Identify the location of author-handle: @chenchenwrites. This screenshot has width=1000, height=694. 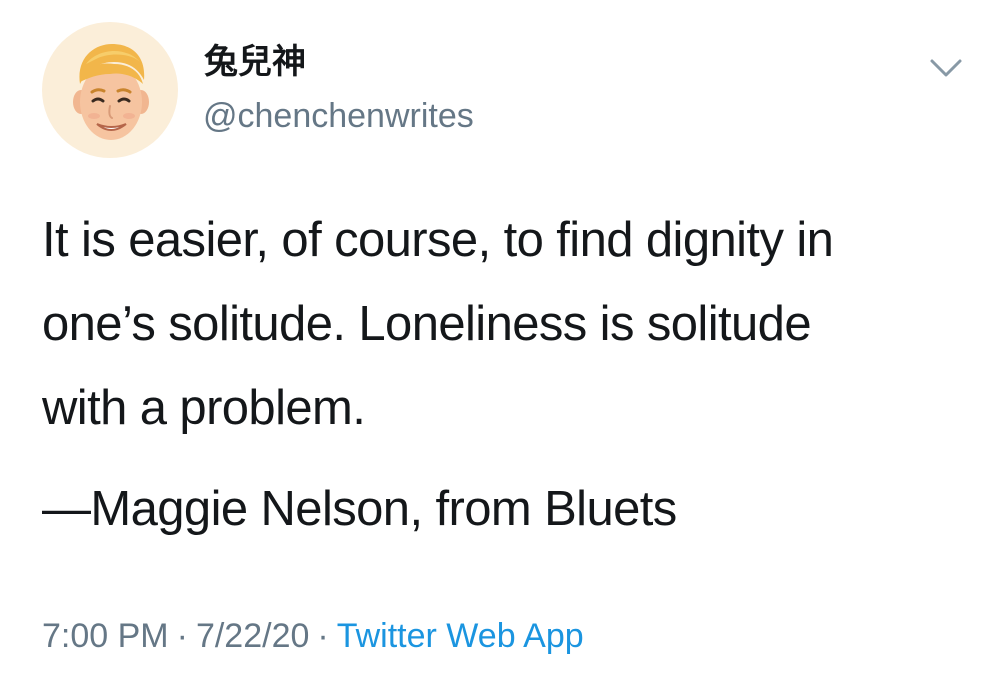
(338, 116).